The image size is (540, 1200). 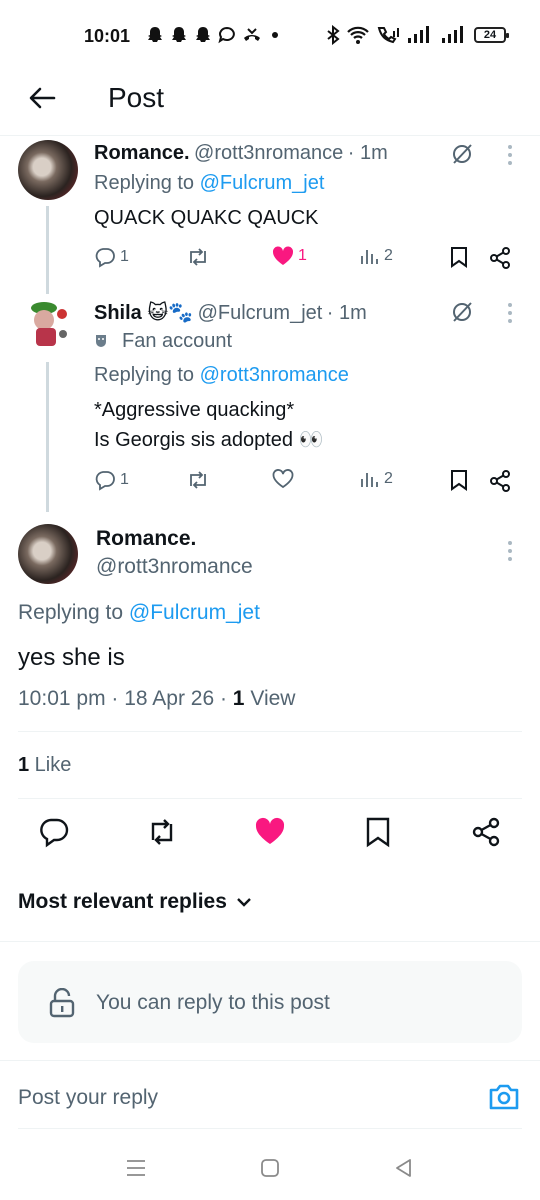 I want to click on handle: @Fulcrum_jet, so click(x=260, y=313).